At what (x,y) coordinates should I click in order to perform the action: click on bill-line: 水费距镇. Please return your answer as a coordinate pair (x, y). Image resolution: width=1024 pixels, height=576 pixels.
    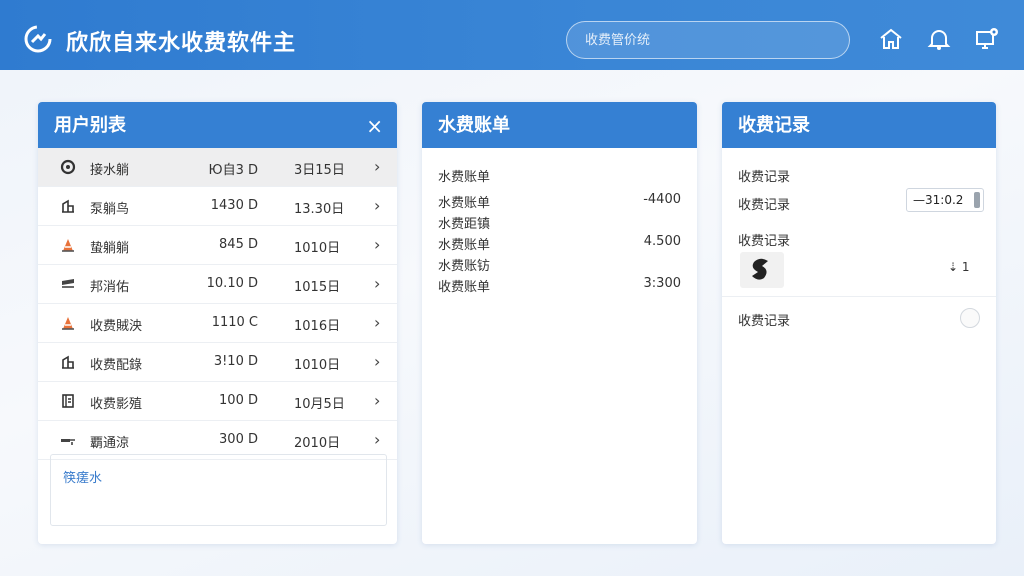
    Looking at the image, I should click on (464, 224).